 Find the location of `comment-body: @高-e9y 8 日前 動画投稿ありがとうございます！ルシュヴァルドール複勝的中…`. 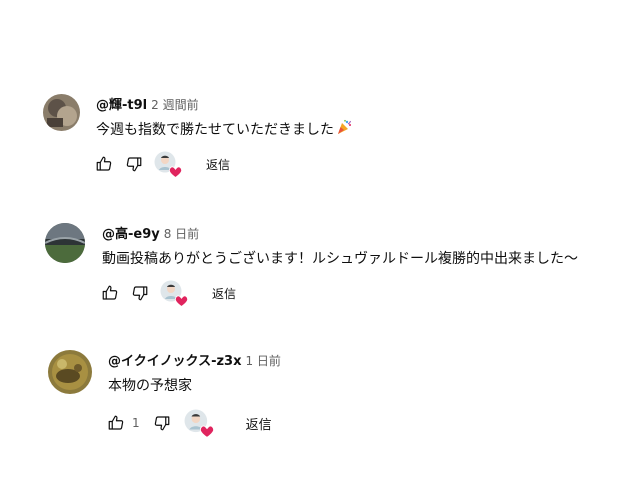

comment-body: @高-e9y 8 日前 動画投稿ありがとうございます！ルシュヴァルドール複勝的中… is located at coordinates (340, 265).